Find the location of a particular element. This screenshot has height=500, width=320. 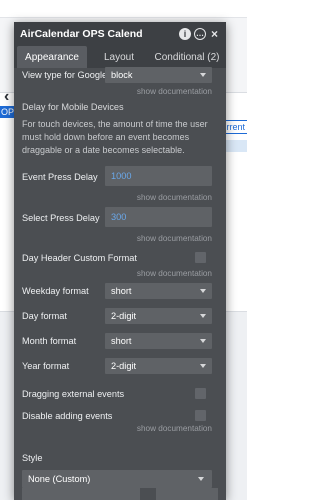

bottom-field-left is located at coordinates (81, 494).